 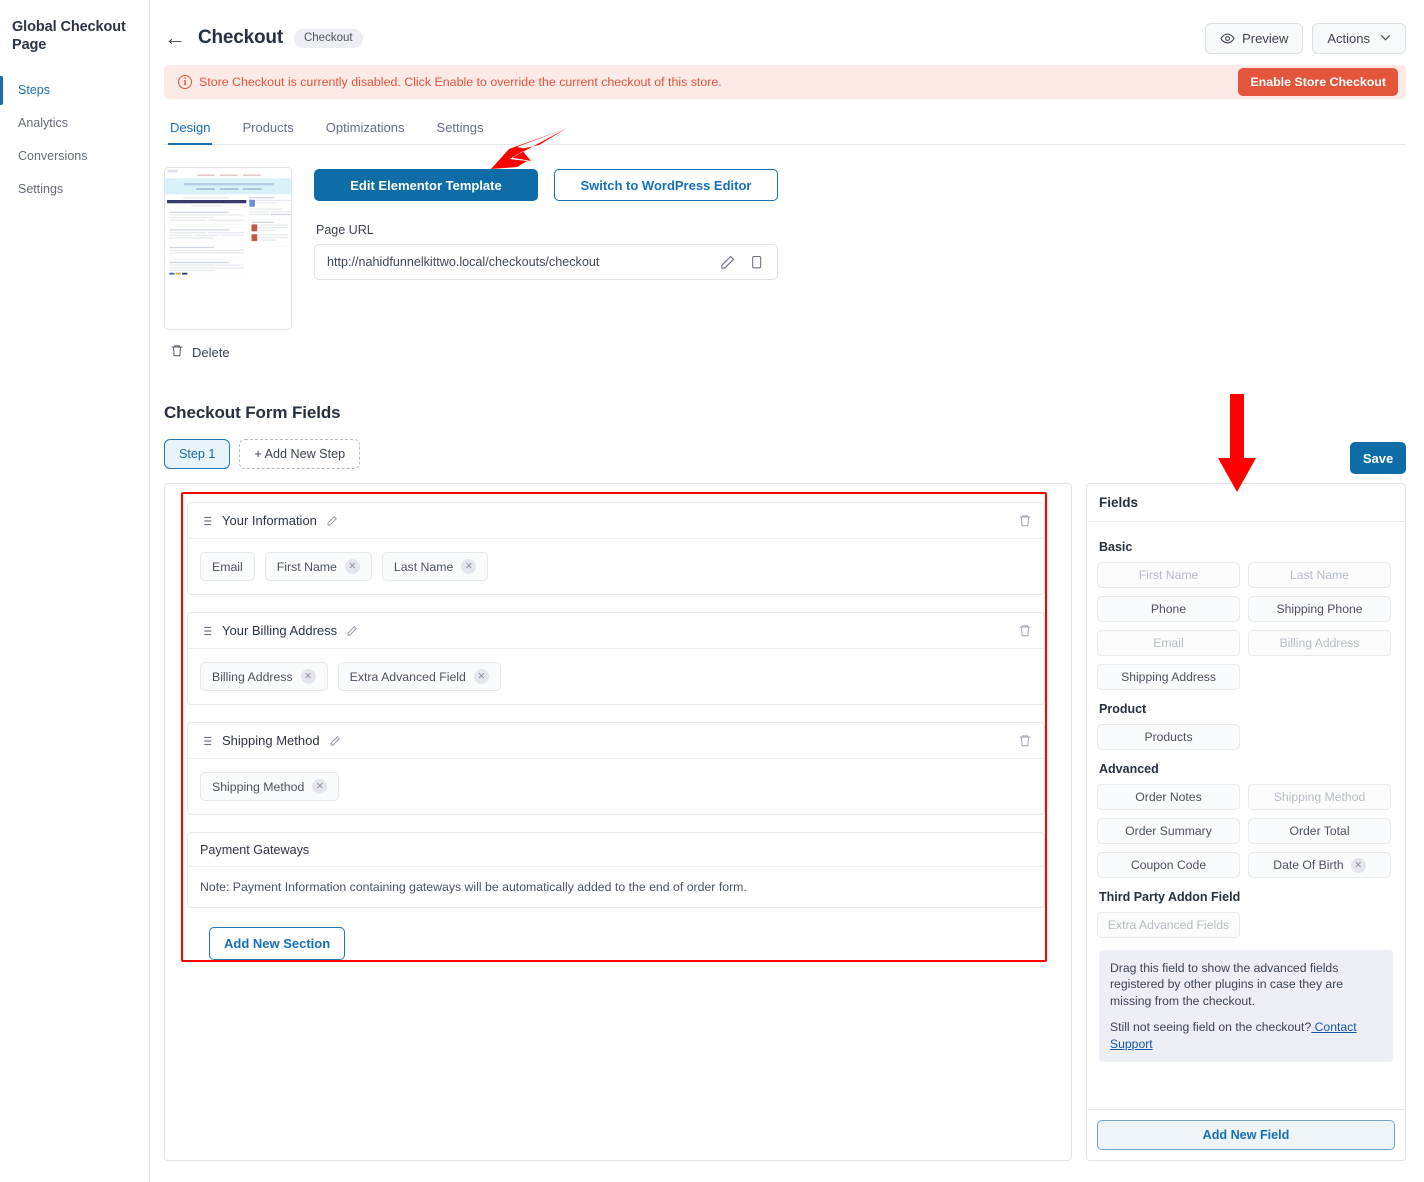 I want to click on checkout-page-thumbnail, so click(x=228, y=248).